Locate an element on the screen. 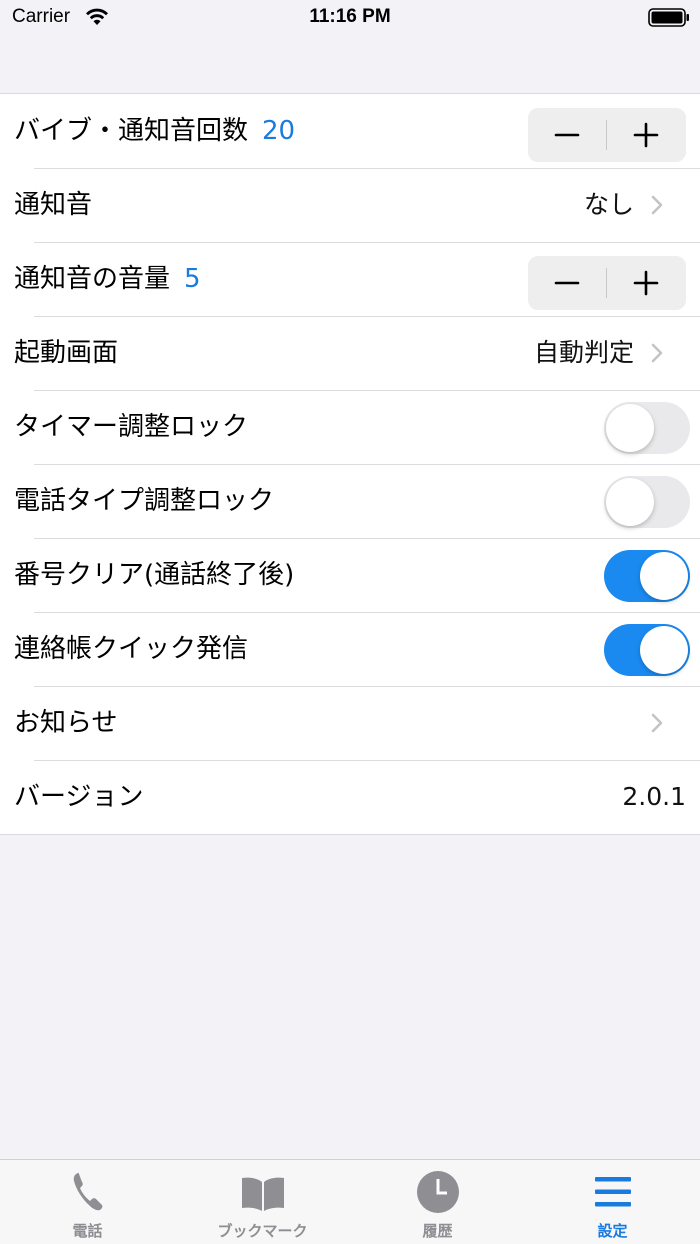 The image size is (700, 1244). menu-icon is located at coordinates (613, 1192).